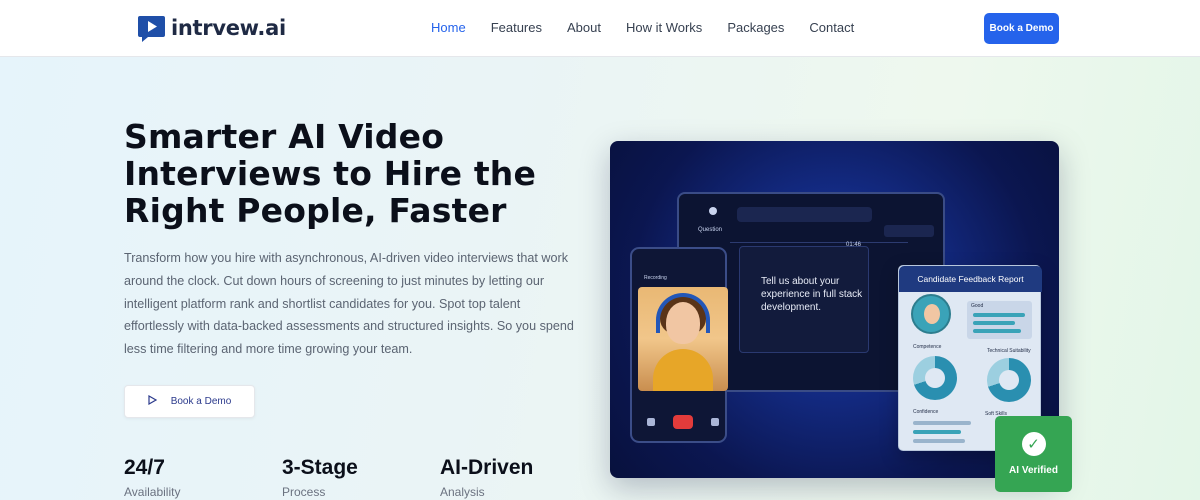 This screenshot has height=500, width=1200. What do you see at coordinates (144, 467) in the screenshot?
I see `stat-value: 24/7` at bounding box center [144, 467].